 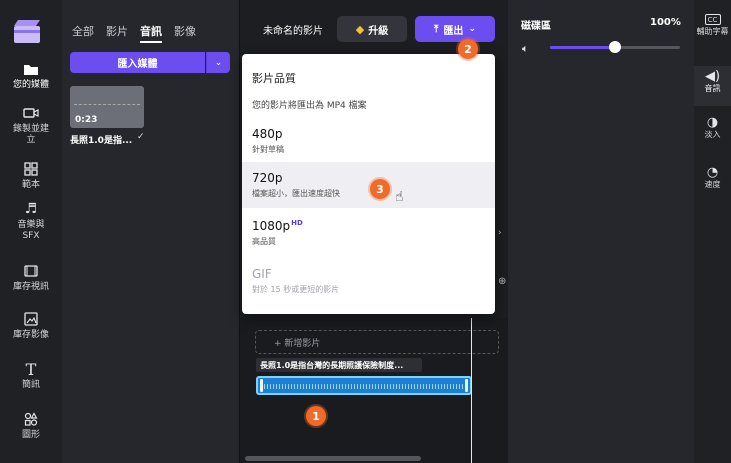 What do you see at coordinates (261, 385) in the screenshot?
I see `clip-trim-handle-left` at bounding box center [261, 385].